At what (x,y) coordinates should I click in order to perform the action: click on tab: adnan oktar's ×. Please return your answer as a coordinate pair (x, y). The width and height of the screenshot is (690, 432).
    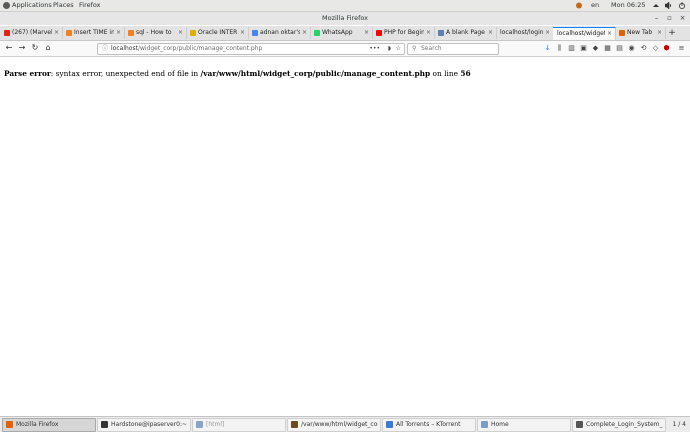
    Looking at the image, I should click on (279, 33).